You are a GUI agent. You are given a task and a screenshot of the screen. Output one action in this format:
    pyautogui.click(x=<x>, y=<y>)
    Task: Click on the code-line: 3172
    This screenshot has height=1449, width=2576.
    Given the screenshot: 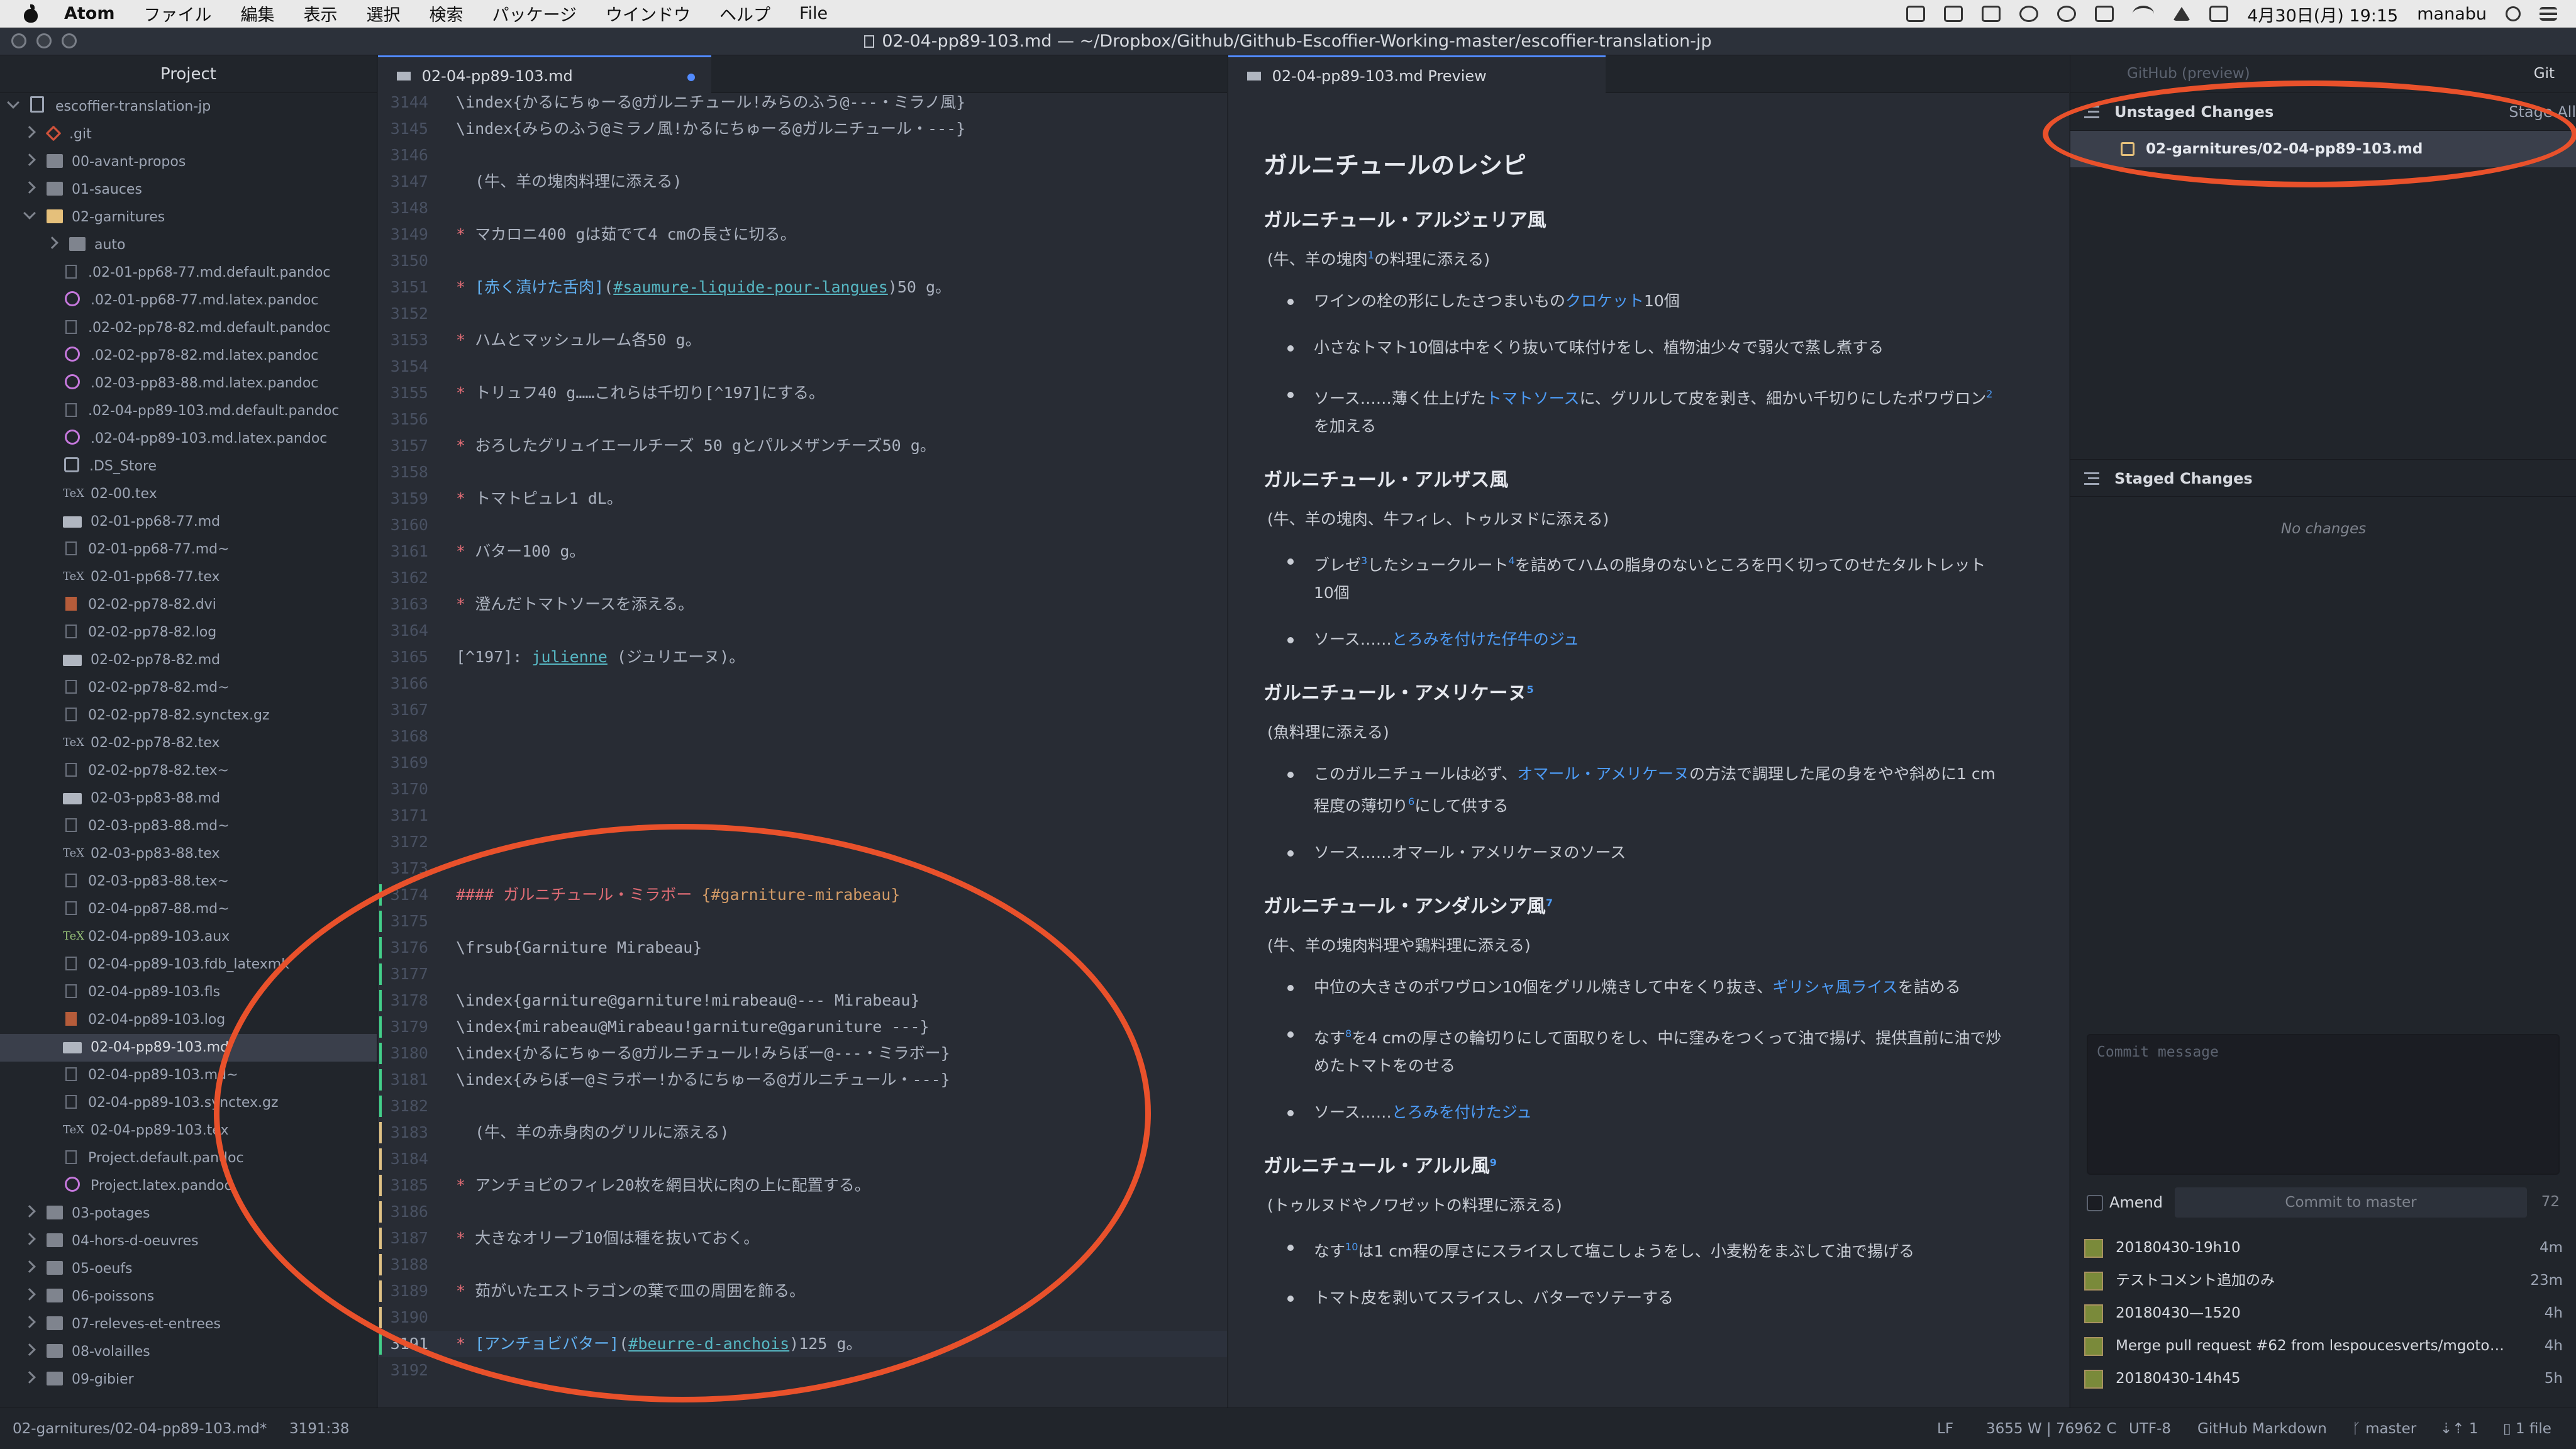 What is the action you would take?
    pyautogui.click(x=802, y=842)
    